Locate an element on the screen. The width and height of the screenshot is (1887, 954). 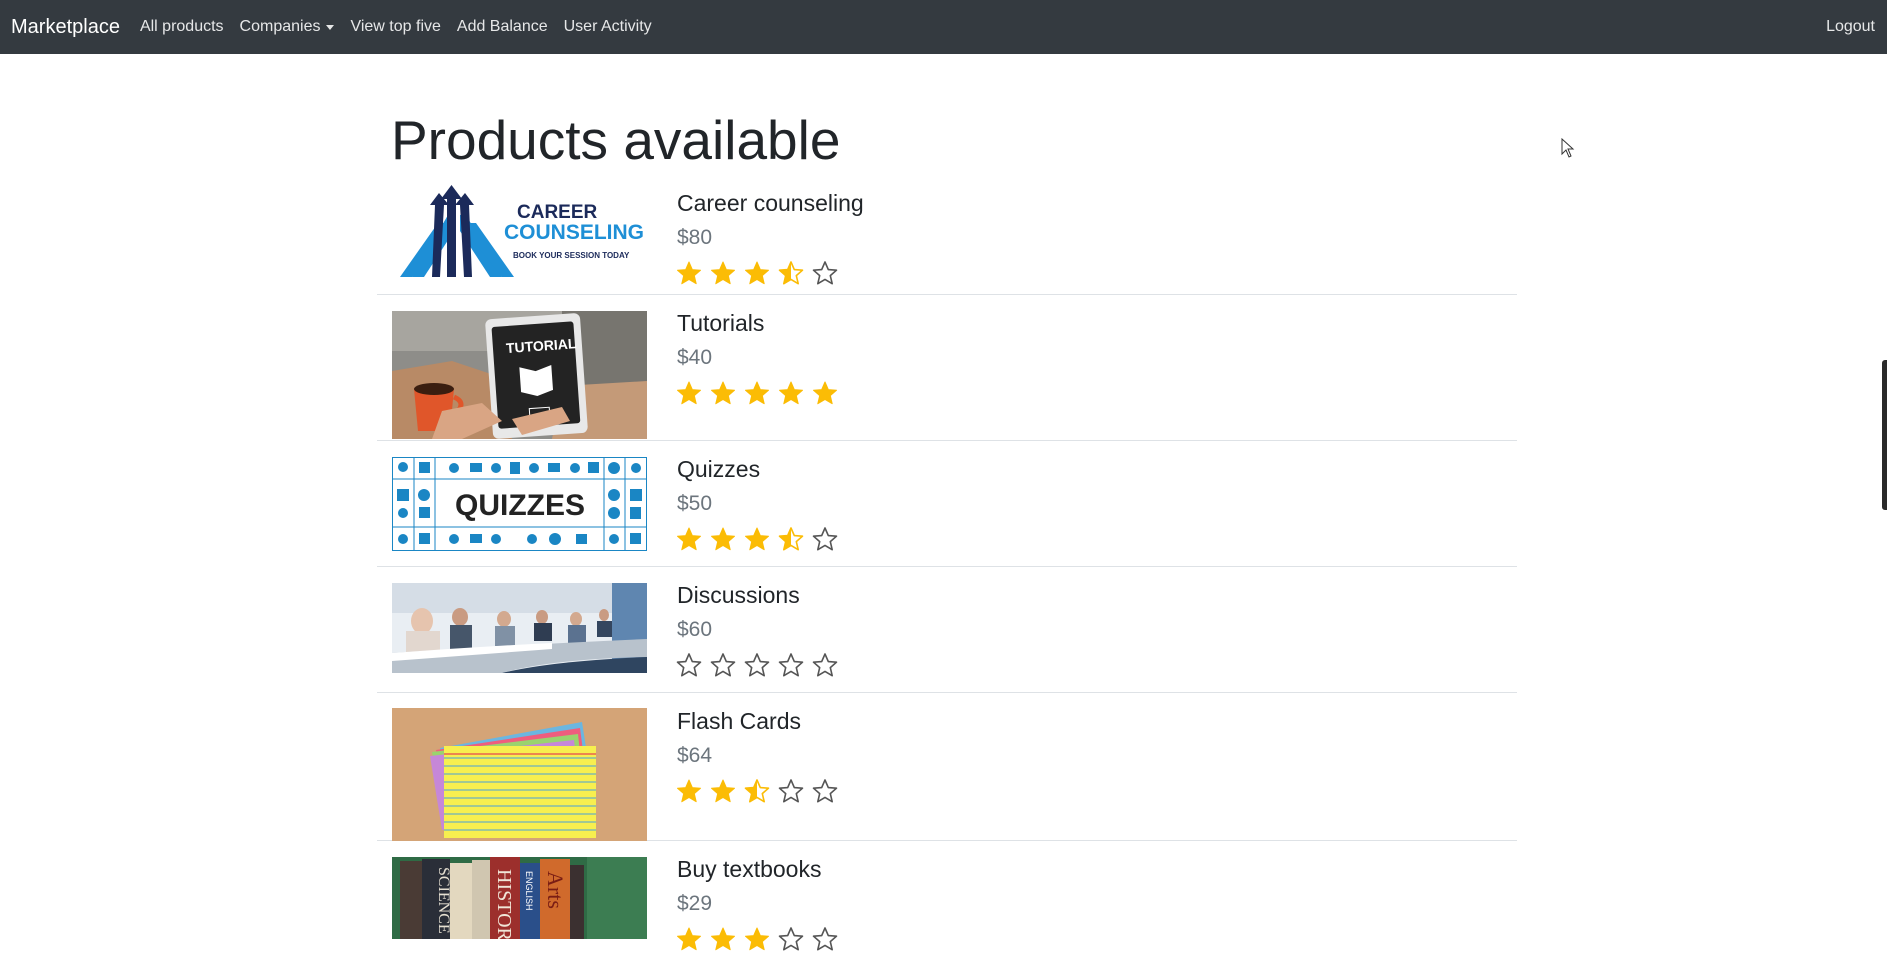
page-title: Products available is located at coordinates (616, 140).